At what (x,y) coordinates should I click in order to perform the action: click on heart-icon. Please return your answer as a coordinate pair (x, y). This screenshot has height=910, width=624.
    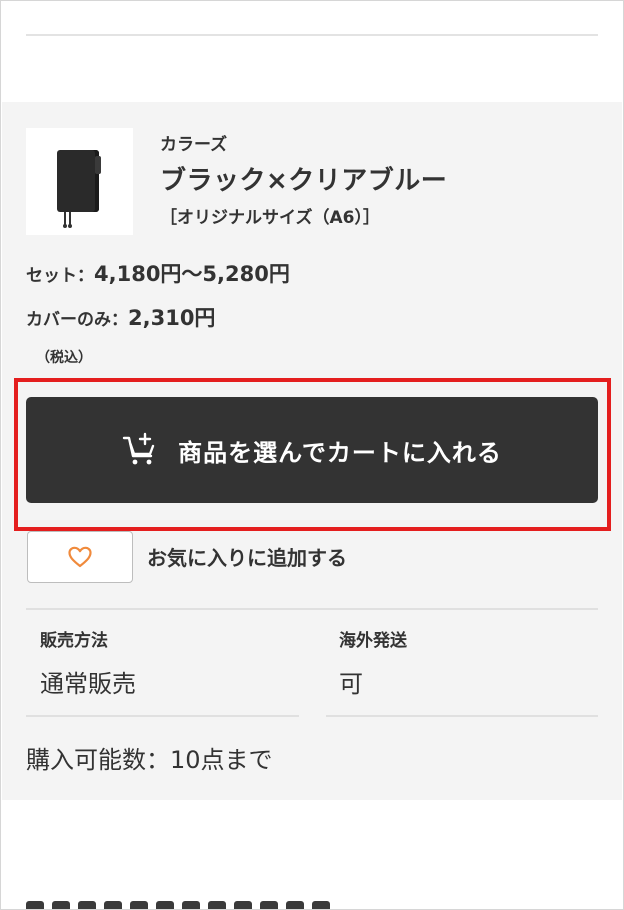
    Looking at the image, I should click on (80, 557).